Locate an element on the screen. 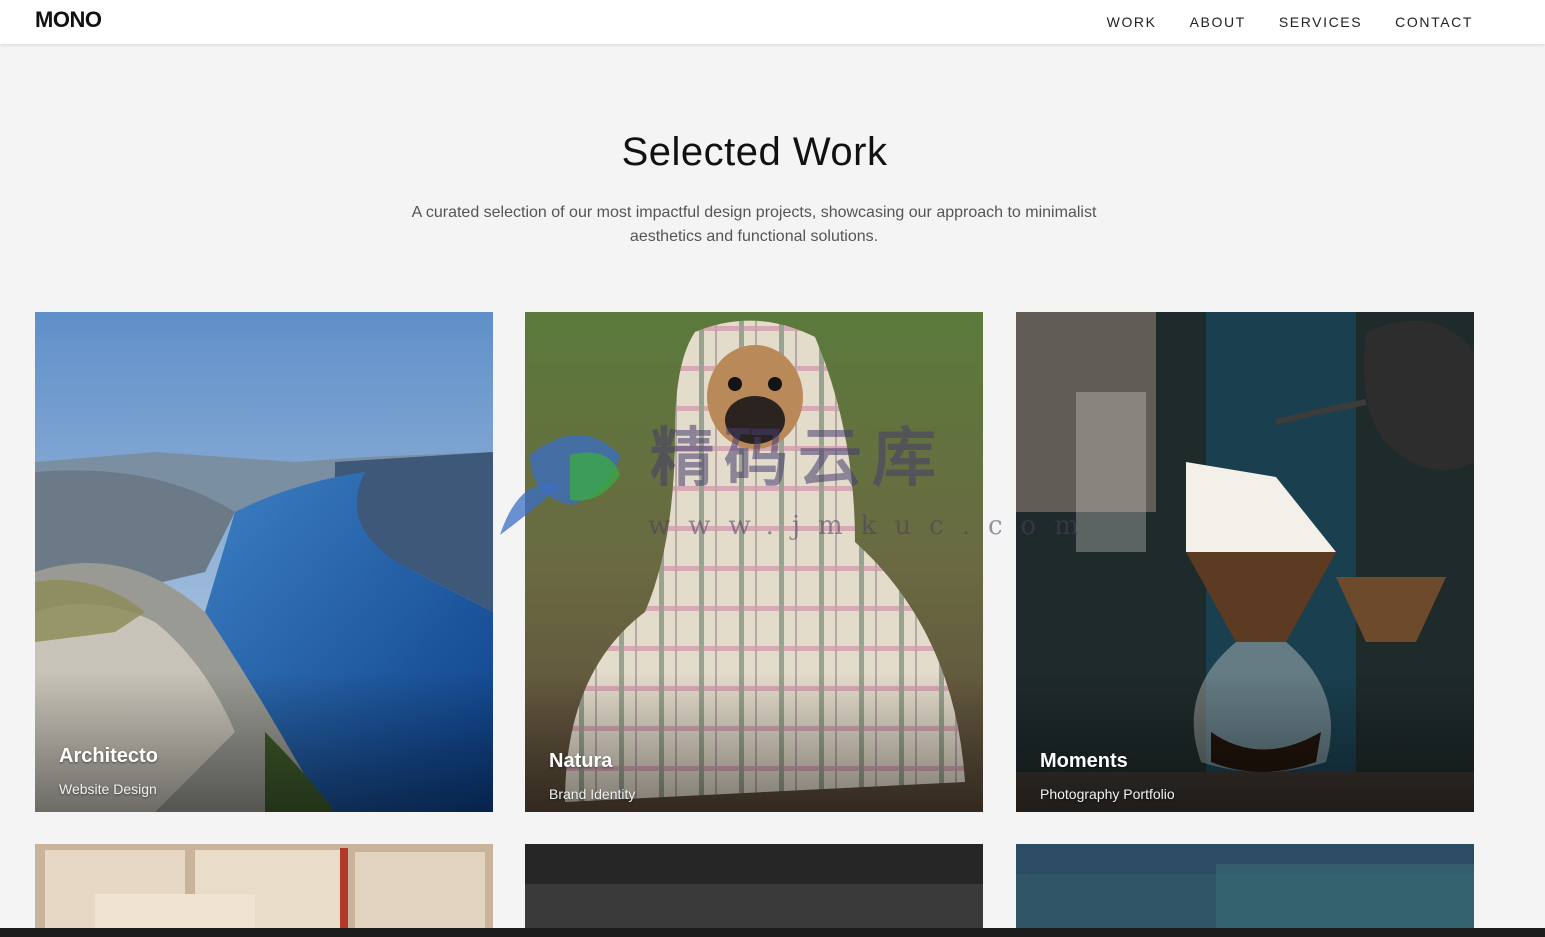  project-card-books is located at coordinates (264, 886).